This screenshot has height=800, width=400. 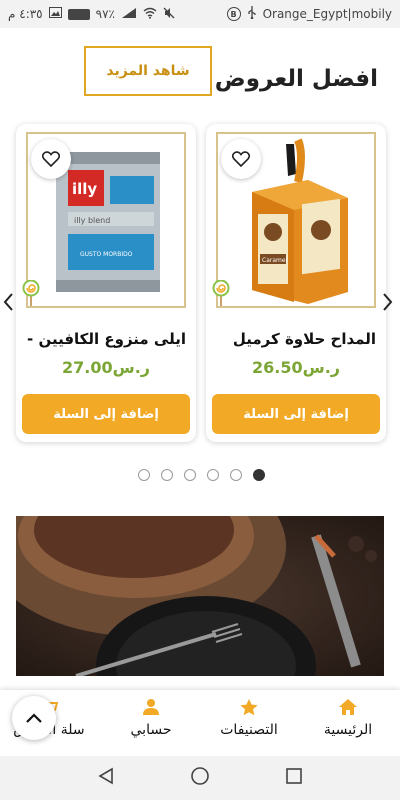 I want to click on product-price: ر.س27.00, so click(x=106, y=367).